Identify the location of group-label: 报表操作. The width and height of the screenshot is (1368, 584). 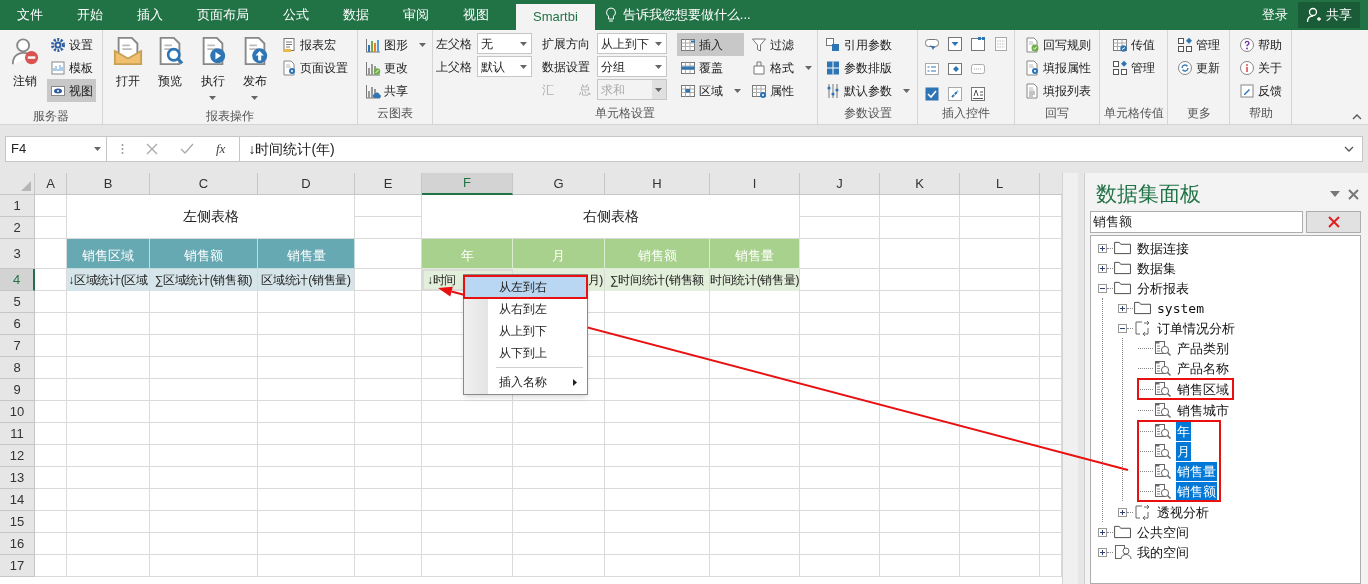
(230, 116).